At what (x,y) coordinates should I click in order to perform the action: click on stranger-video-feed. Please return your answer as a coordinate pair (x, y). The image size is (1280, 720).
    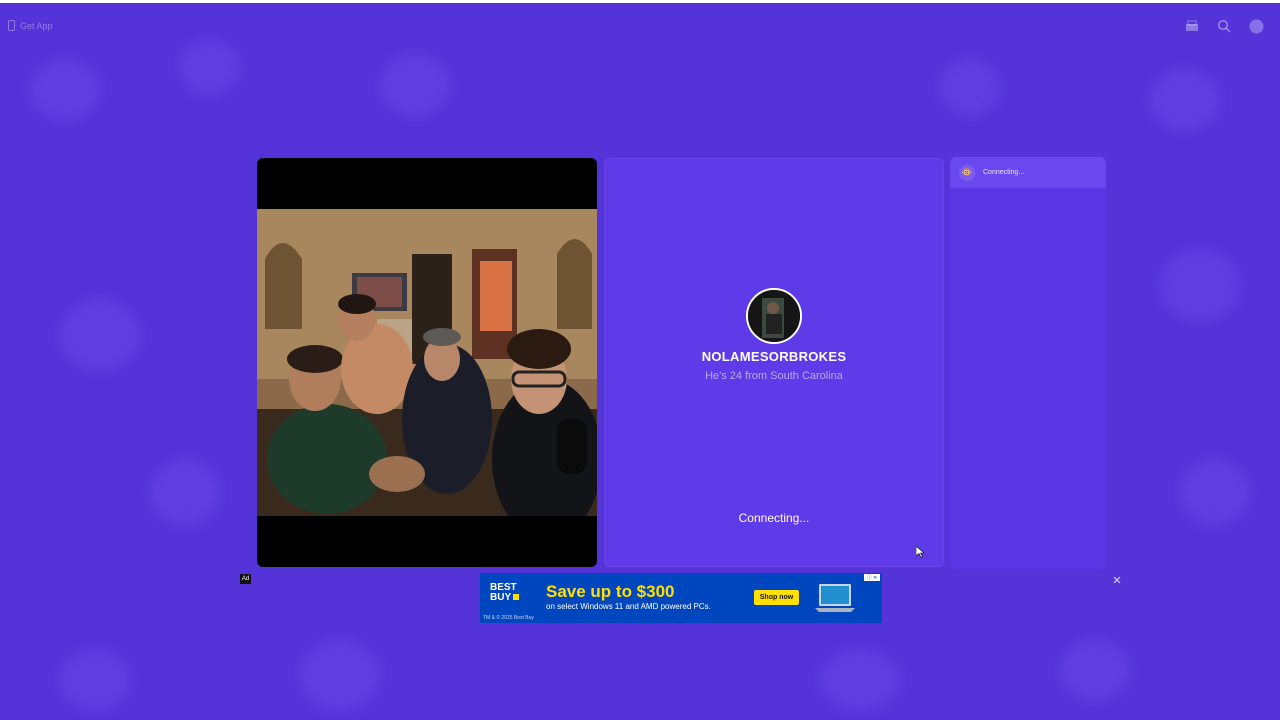
    Looking at the image, I should click on (427, 362).